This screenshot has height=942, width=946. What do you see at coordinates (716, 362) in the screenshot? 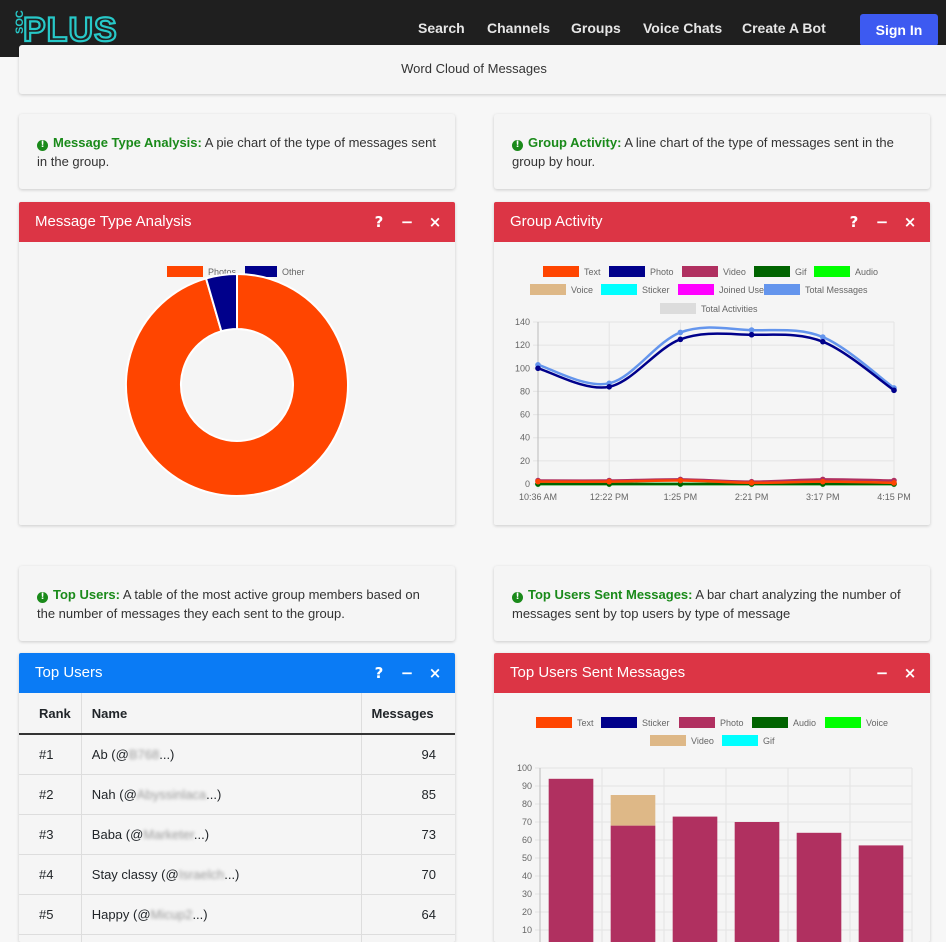
I see `series-line-photo` at bounding box center [716, 362].